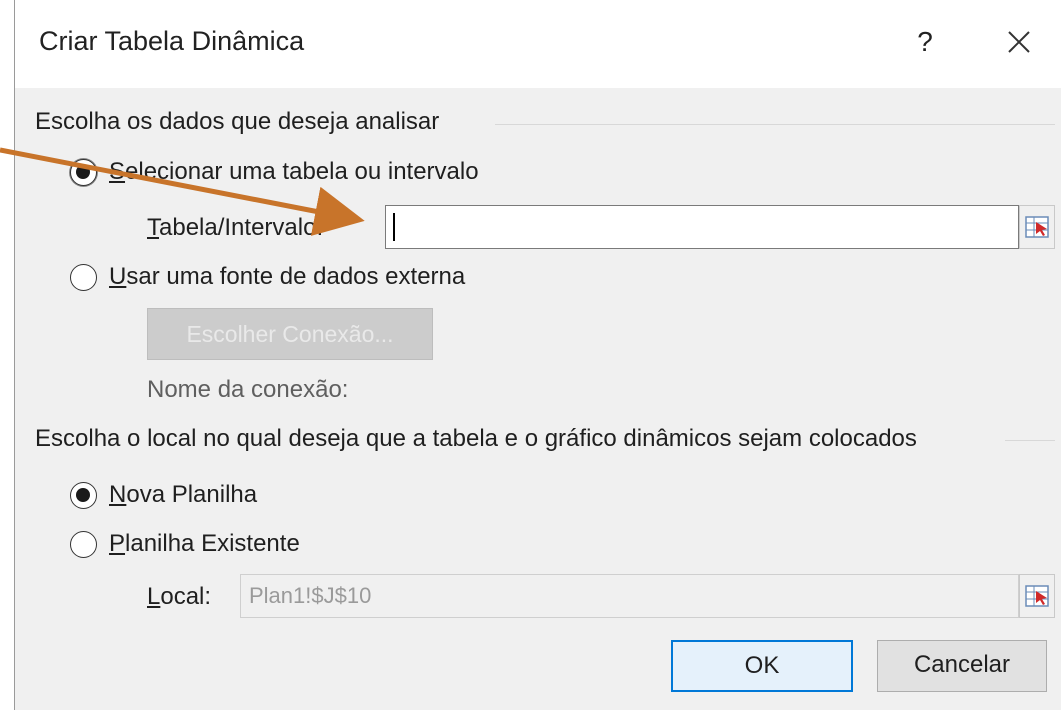 This screenshot has width=1061, height=710. What do you see at coordinates (925, 42) in the screenshot?
I see `help-button: ?` at bounding box center [925, 42].